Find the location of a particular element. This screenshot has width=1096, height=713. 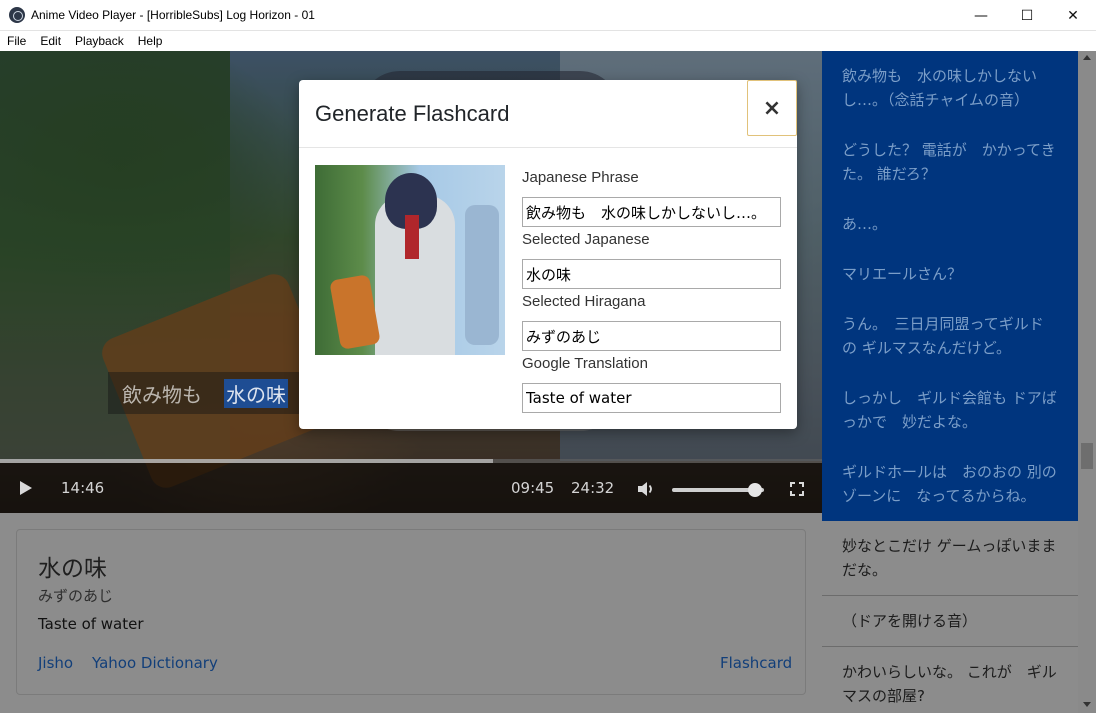

subtitle-list-item: うん。 三日月同盟ってギルドの ギルマスなんだけど。 is located at coordinates (950, 336).